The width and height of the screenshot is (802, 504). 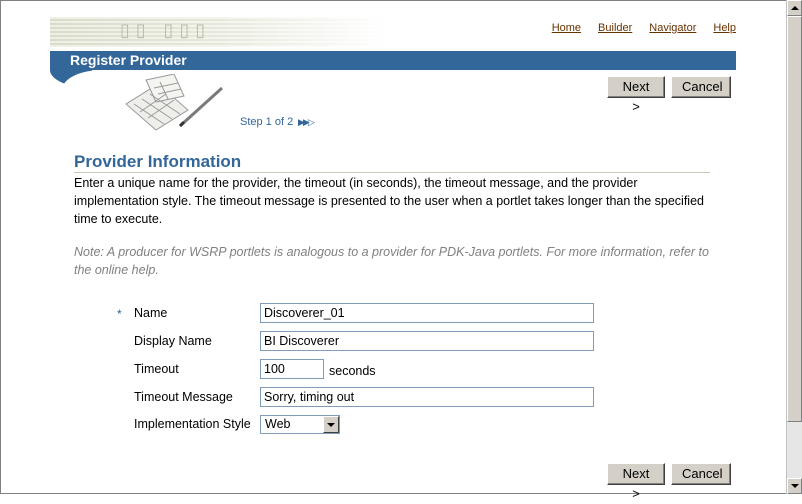 I want to click on step-indicator: Step 1 of 2, so click(x=267, y=122).